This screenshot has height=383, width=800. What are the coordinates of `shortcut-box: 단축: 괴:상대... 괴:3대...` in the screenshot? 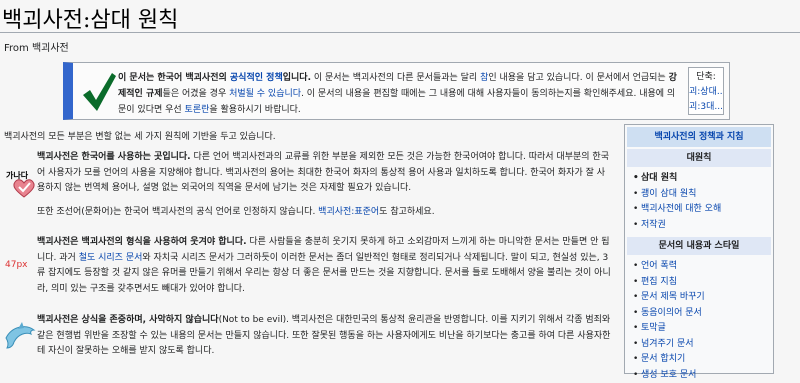 It's located at (706, 91).